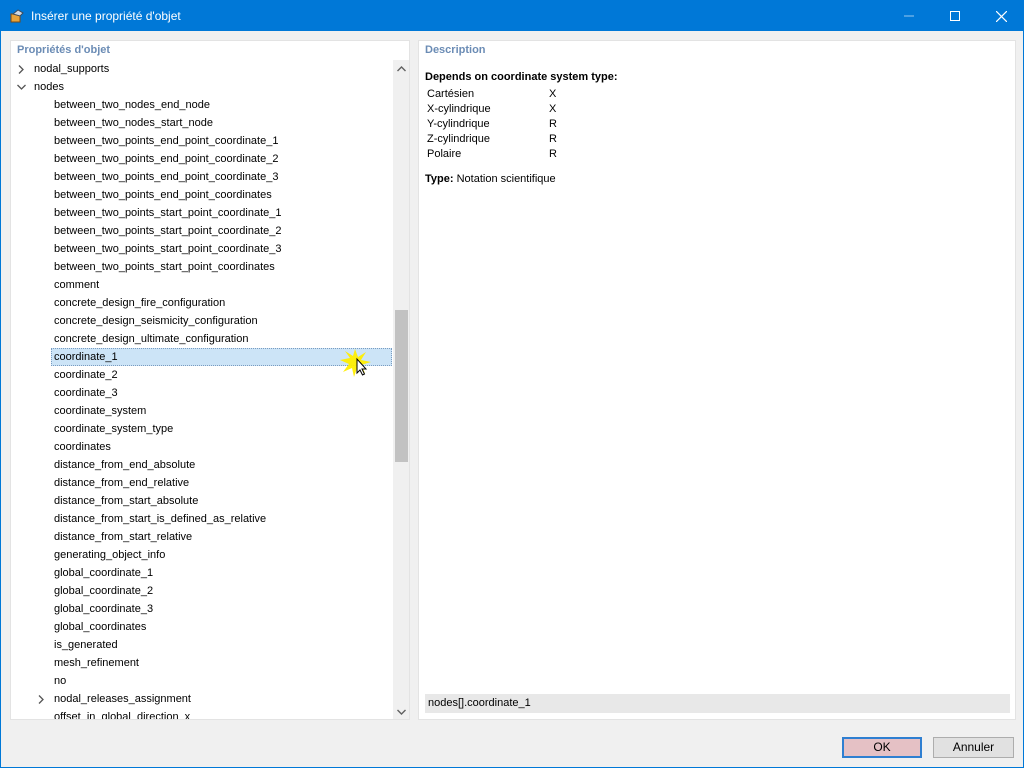 The height and width of the screenshot is (768, 1024). I want to click on tree-item: between_two_points_end_point_coordinates, so click(202, 195).